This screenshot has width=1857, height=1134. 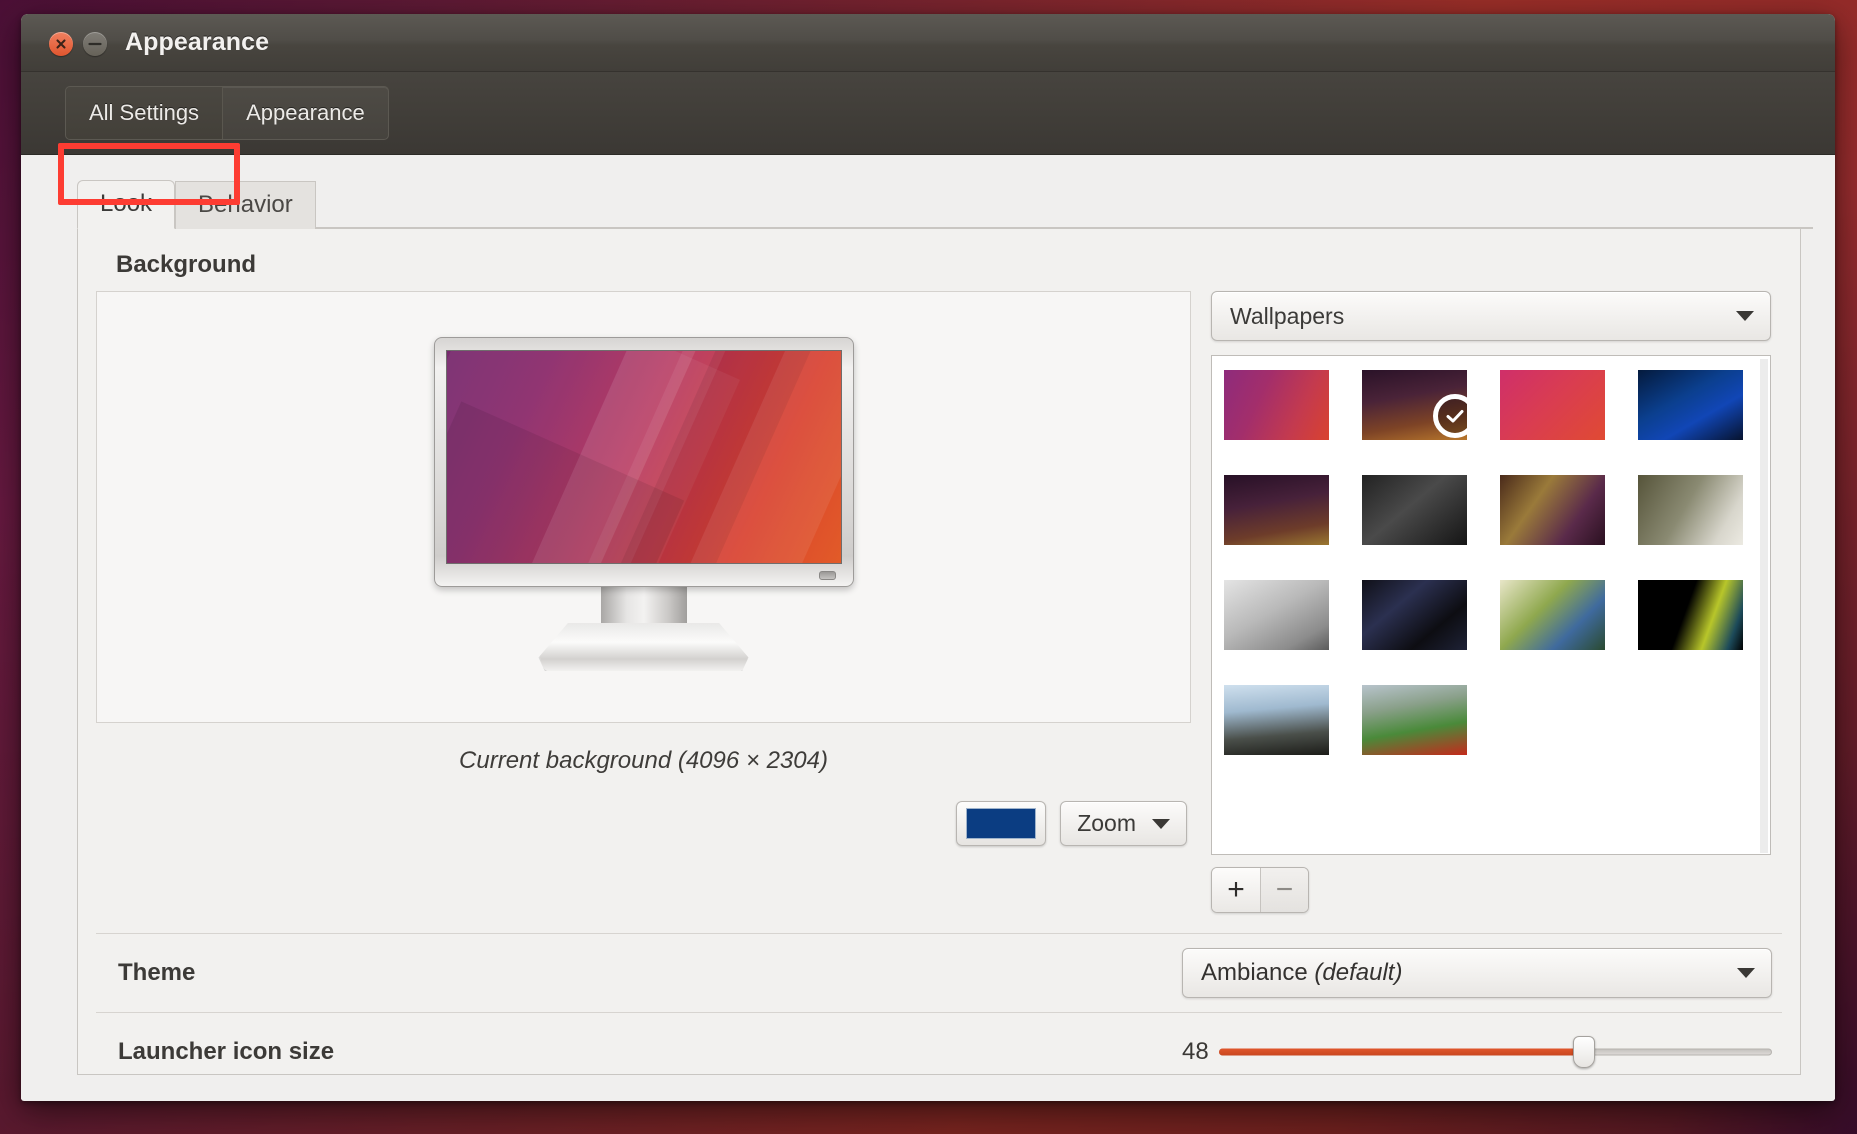 What do you see at coordinates (1284, 890) in the screenshot?
I see `remove-wallpaper-button: −` at bounding box center [1284, 890].